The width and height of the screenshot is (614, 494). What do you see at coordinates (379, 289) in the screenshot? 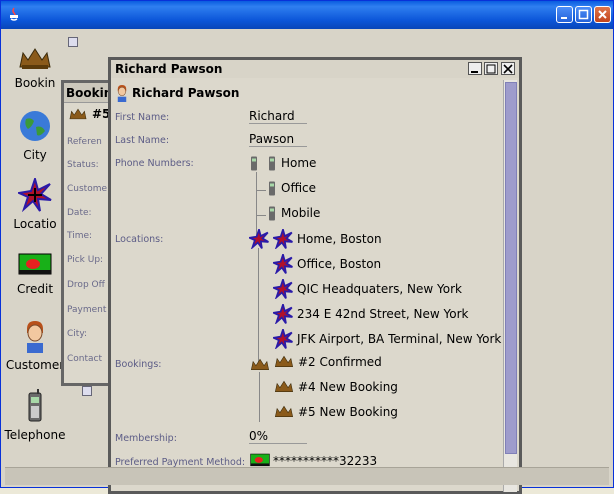
I see `location-label: QIC Headquaters, New York` at bounding box center [379, 289].